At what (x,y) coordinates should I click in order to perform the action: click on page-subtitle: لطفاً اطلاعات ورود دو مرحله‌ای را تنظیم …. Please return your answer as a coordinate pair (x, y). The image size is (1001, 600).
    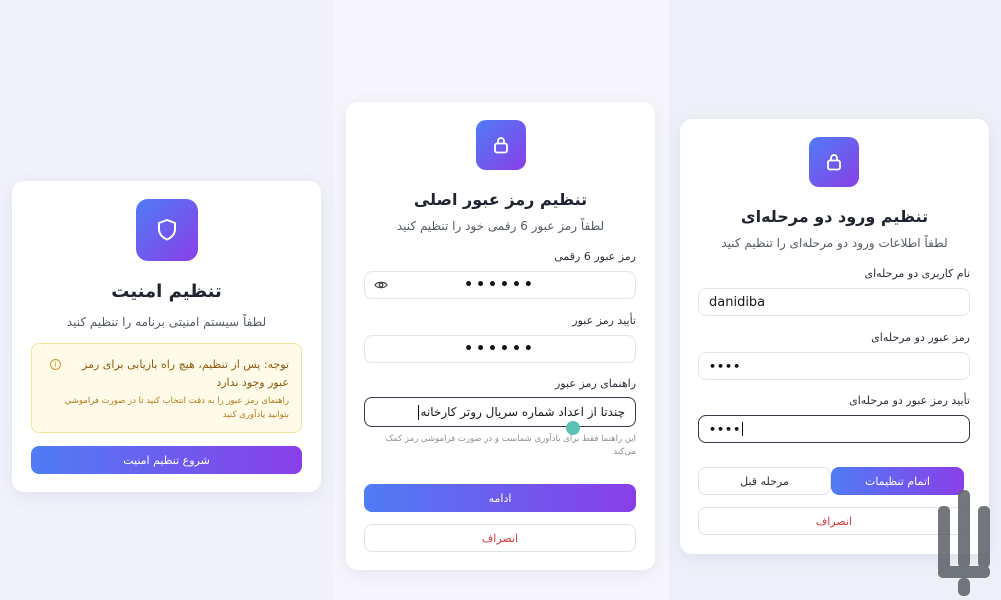
    Looking at the image, I should click on (834, 243).